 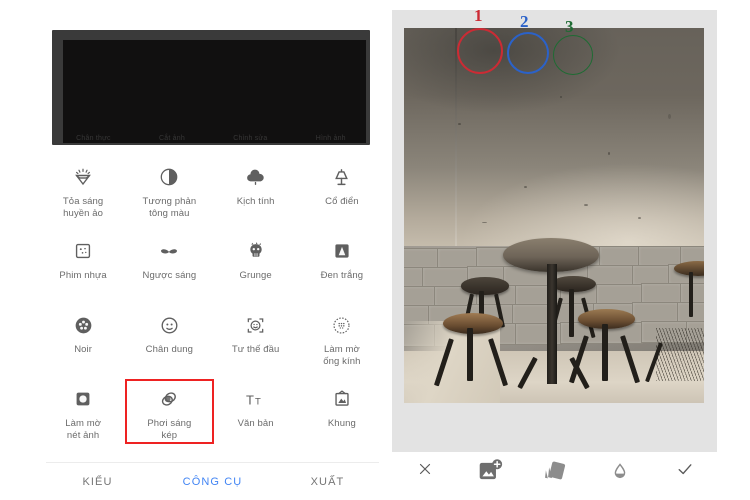 I want to click on annotation-number-3: 3, so click(x=569, y=26).